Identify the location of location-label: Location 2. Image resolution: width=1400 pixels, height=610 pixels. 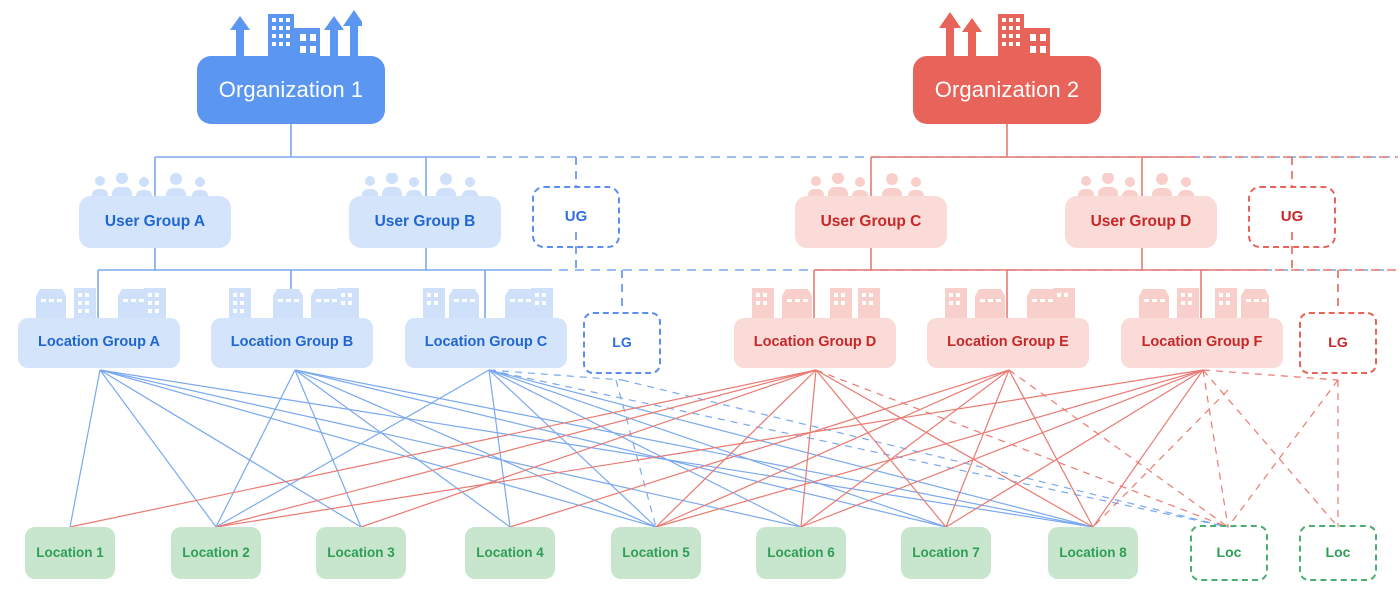
(216, 552).